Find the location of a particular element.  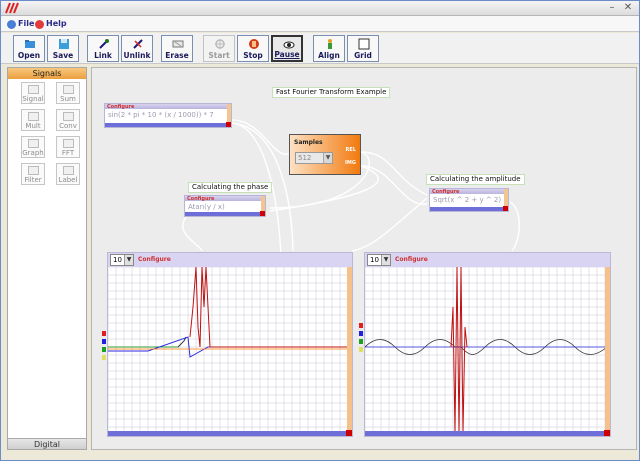

palette-header-signals: Signals is located at coordinates (47, 73).